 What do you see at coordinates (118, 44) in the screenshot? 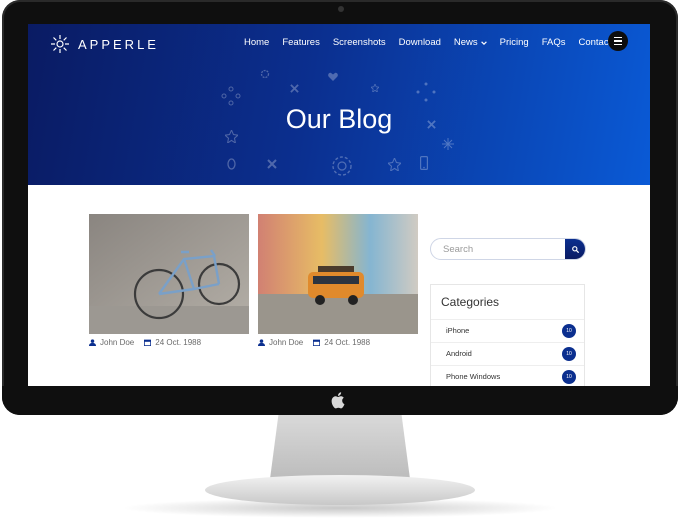
I see `brand-name: APPERLE` at bounding box center [118, 44].